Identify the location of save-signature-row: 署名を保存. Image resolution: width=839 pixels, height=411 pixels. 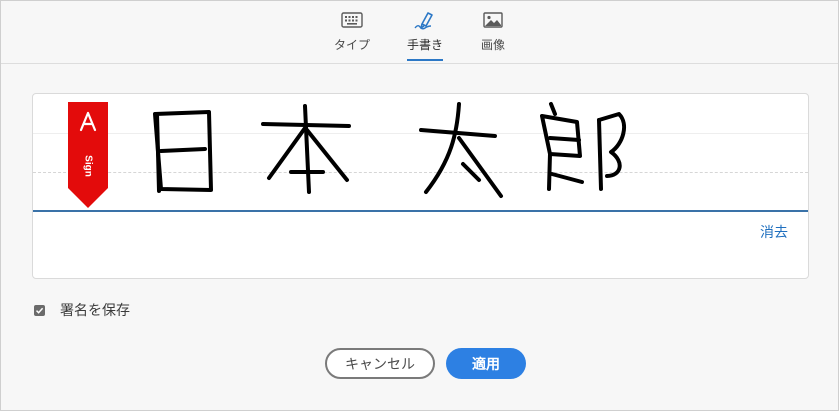
(82, 310).